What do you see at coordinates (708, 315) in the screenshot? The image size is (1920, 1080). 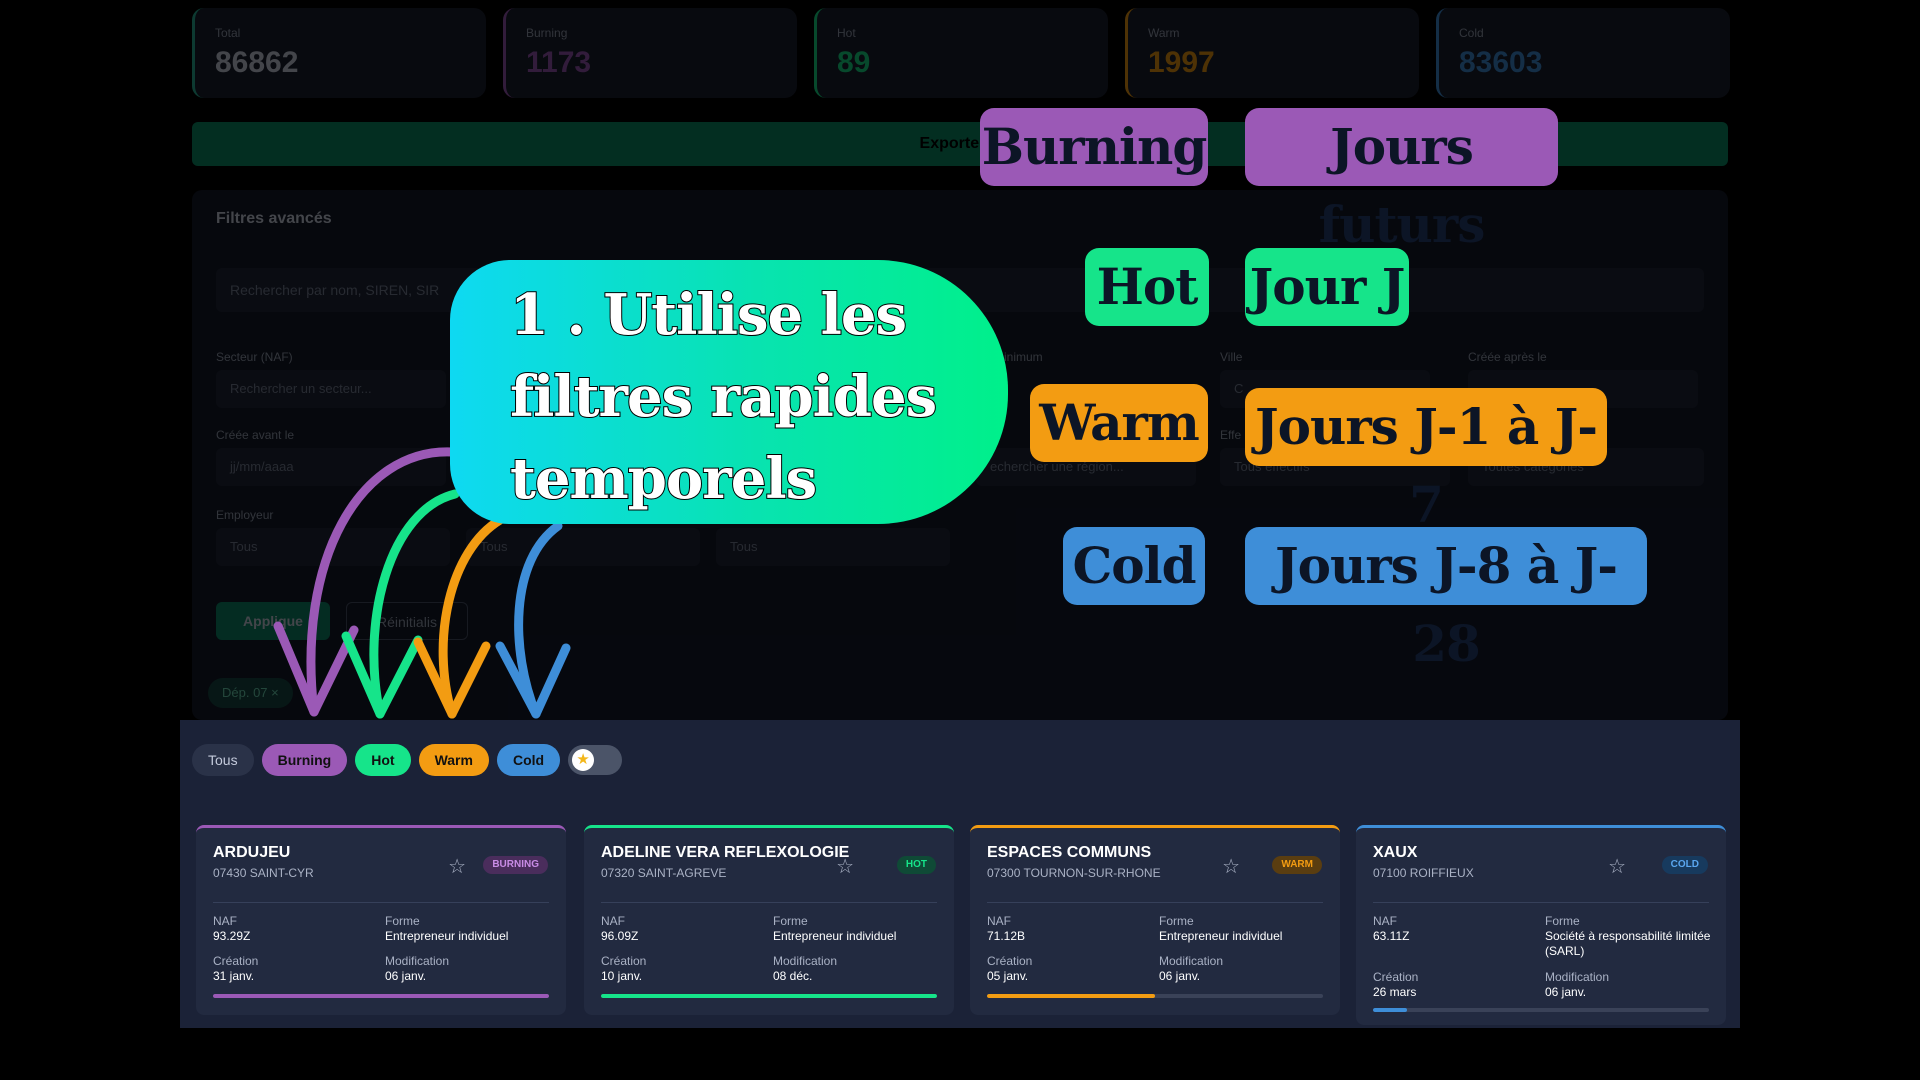 I see `instruction-line-1: 1 . Utilise les` at bounding box center [708, 315].